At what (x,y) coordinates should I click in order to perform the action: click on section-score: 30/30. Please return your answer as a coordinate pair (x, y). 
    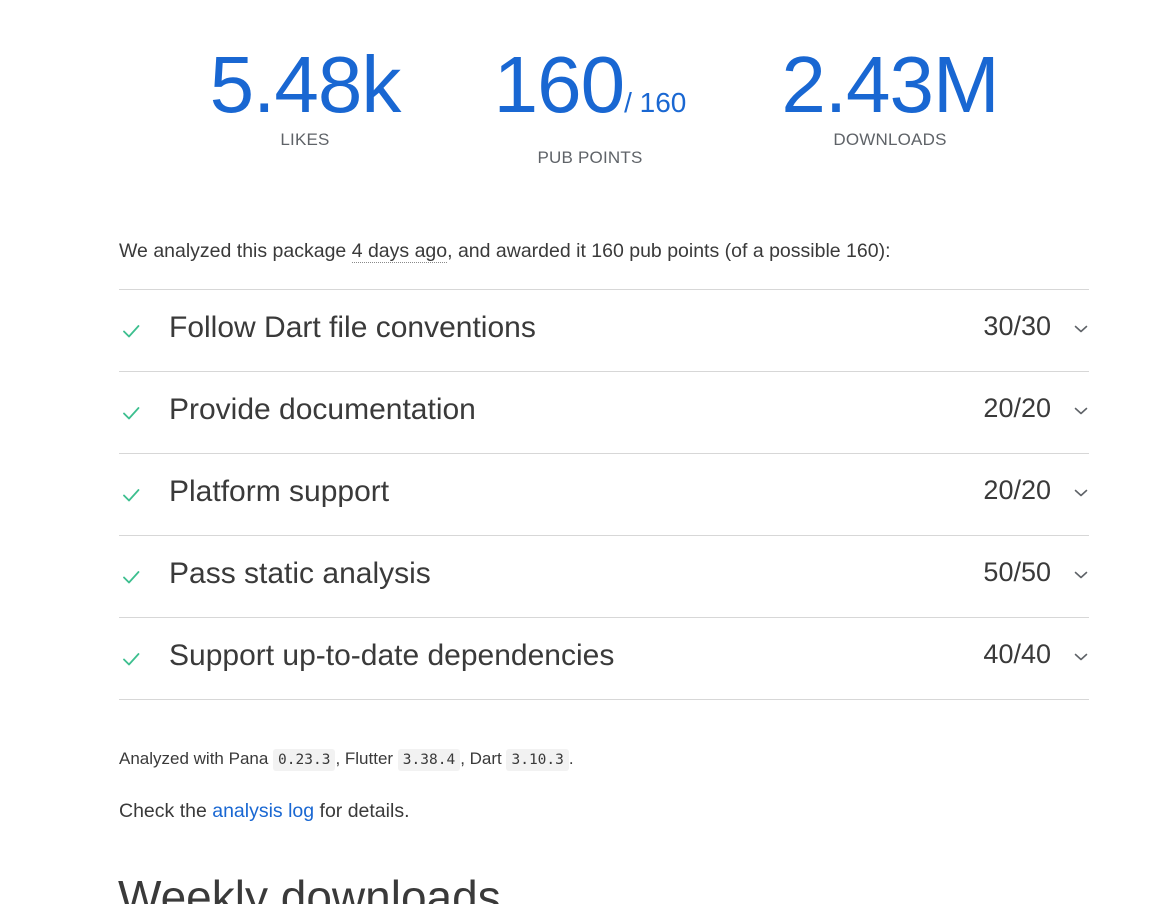
    Looking at the image, I should click on (1017, 326).